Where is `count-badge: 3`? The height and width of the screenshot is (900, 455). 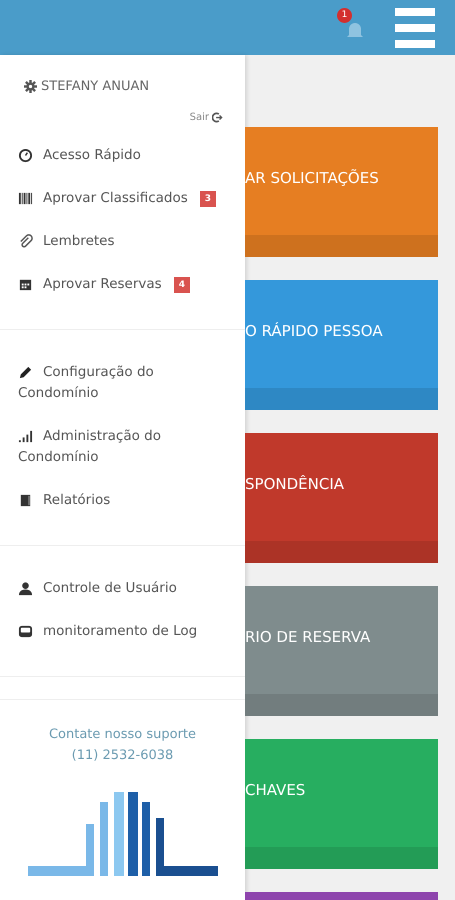
count-badge: 3 is located at coordinates (208, 199).